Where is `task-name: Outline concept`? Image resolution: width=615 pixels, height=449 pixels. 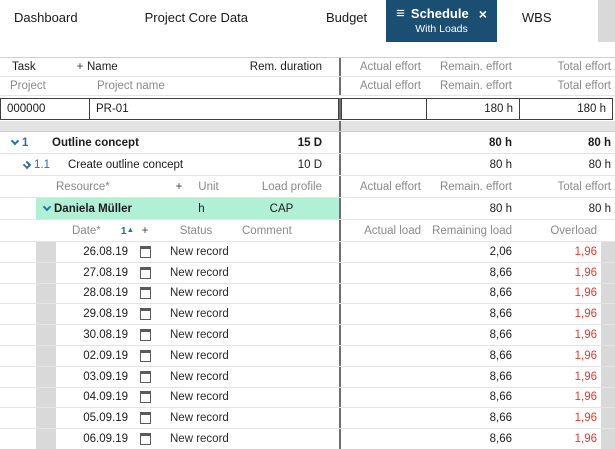
task-name: Outline concept is located at coordinates (148, 143).